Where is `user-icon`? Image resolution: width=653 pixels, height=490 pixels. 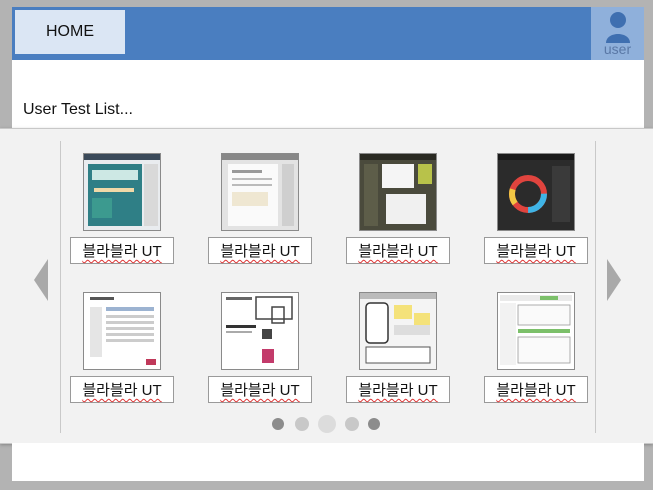 user-icon is located at coordinates (618, 27).